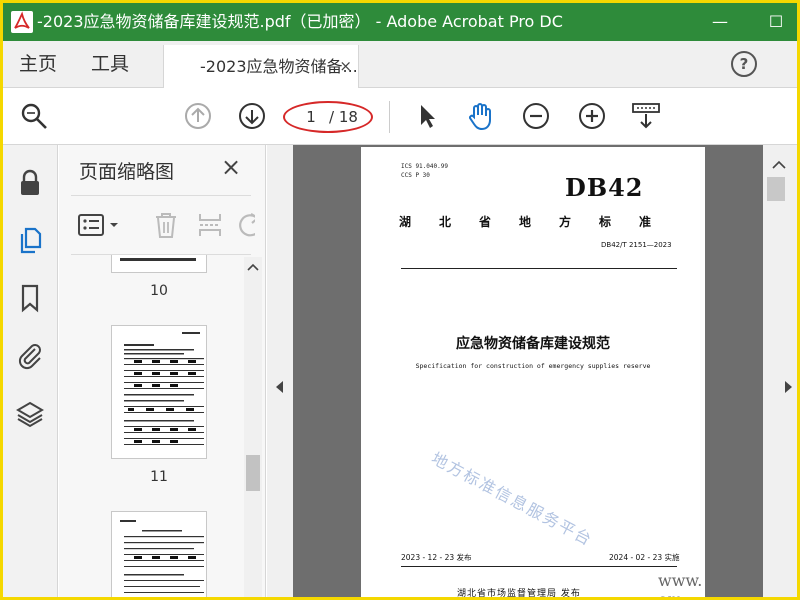 The height and width of the screenshot is (600, 800). I want to click on acrobat-app-icon, so click(22, 22).